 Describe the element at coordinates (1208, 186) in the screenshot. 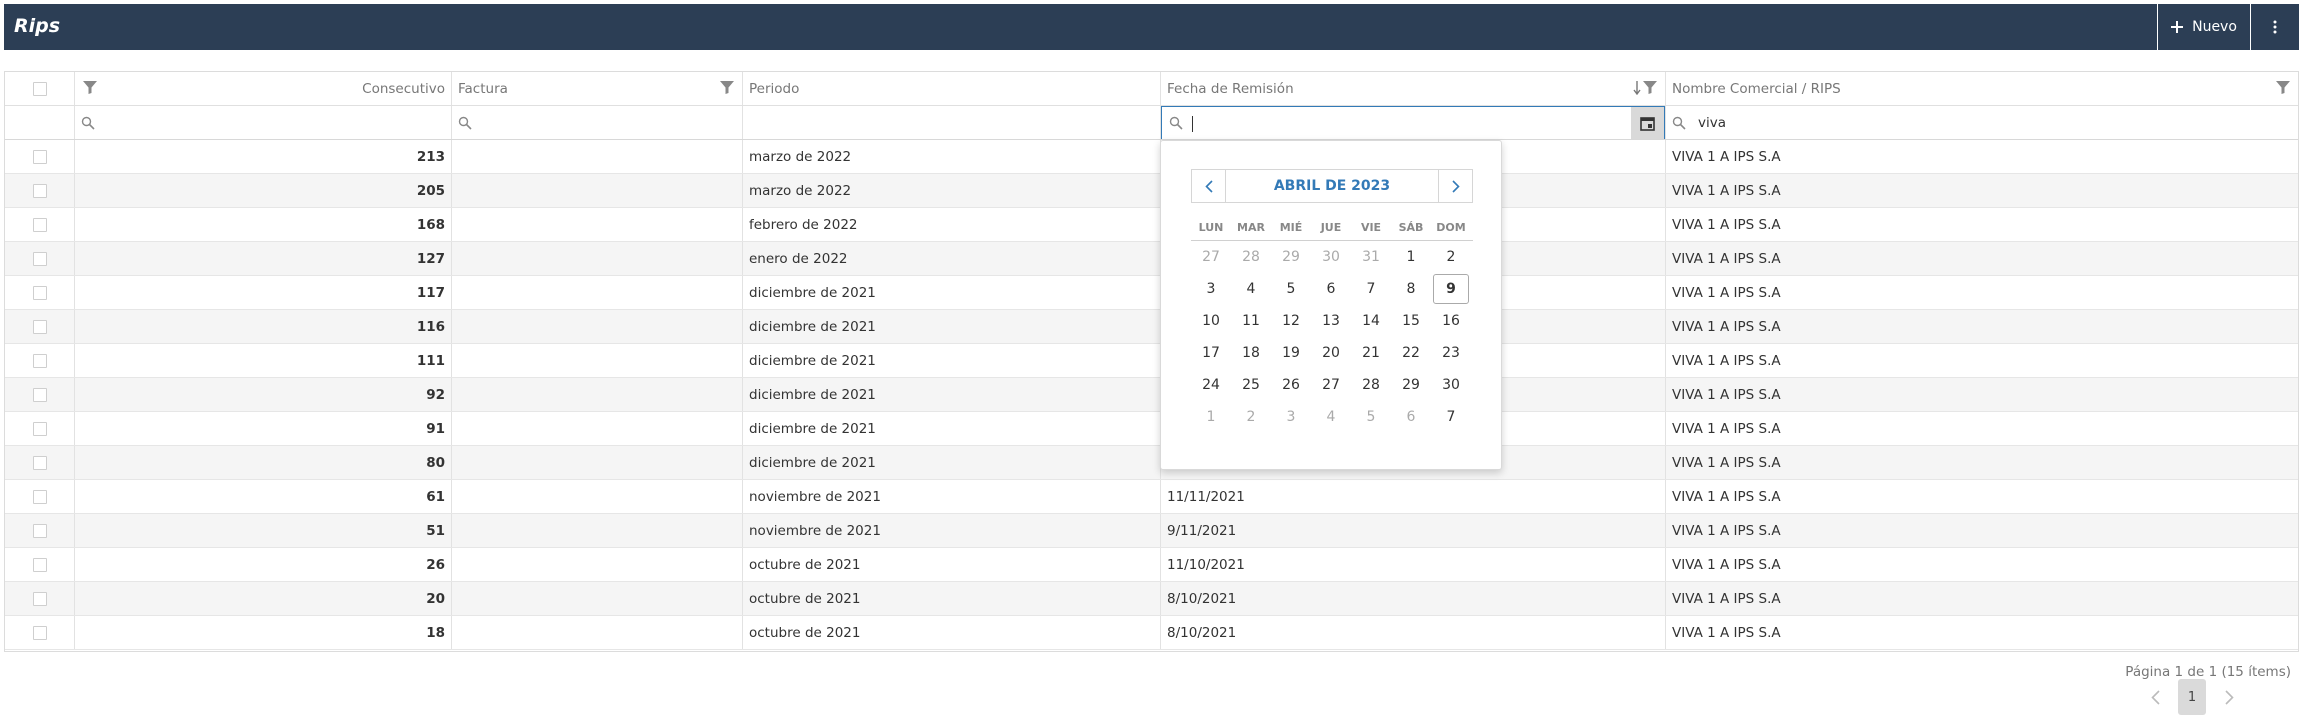

I see `previous-month-button` at that location.